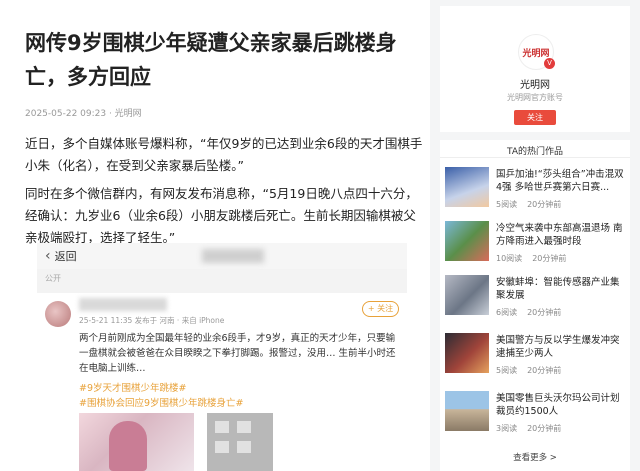  I want to click on work-item: 安徽蚌埠：智能传感器产业集聚发展 6阅读 20分钟前, so click(535, 298).